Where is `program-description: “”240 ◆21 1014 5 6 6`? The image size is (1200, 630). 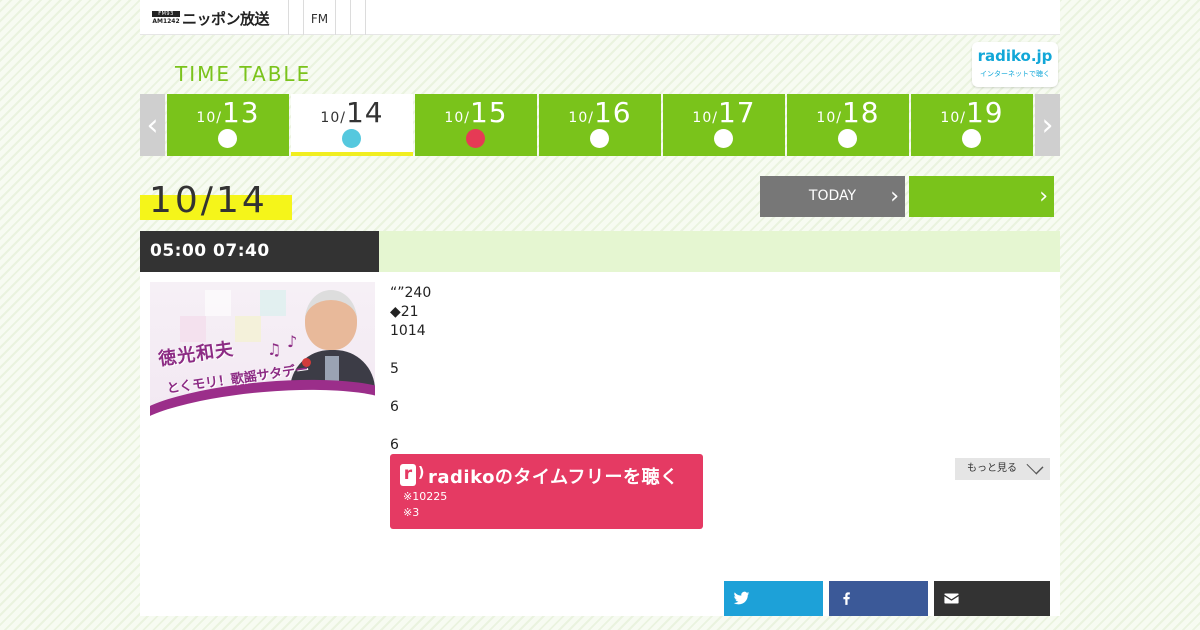 program-description: “”240 ◆21 1014 5 6 6 is located at coordinates (411, 369).